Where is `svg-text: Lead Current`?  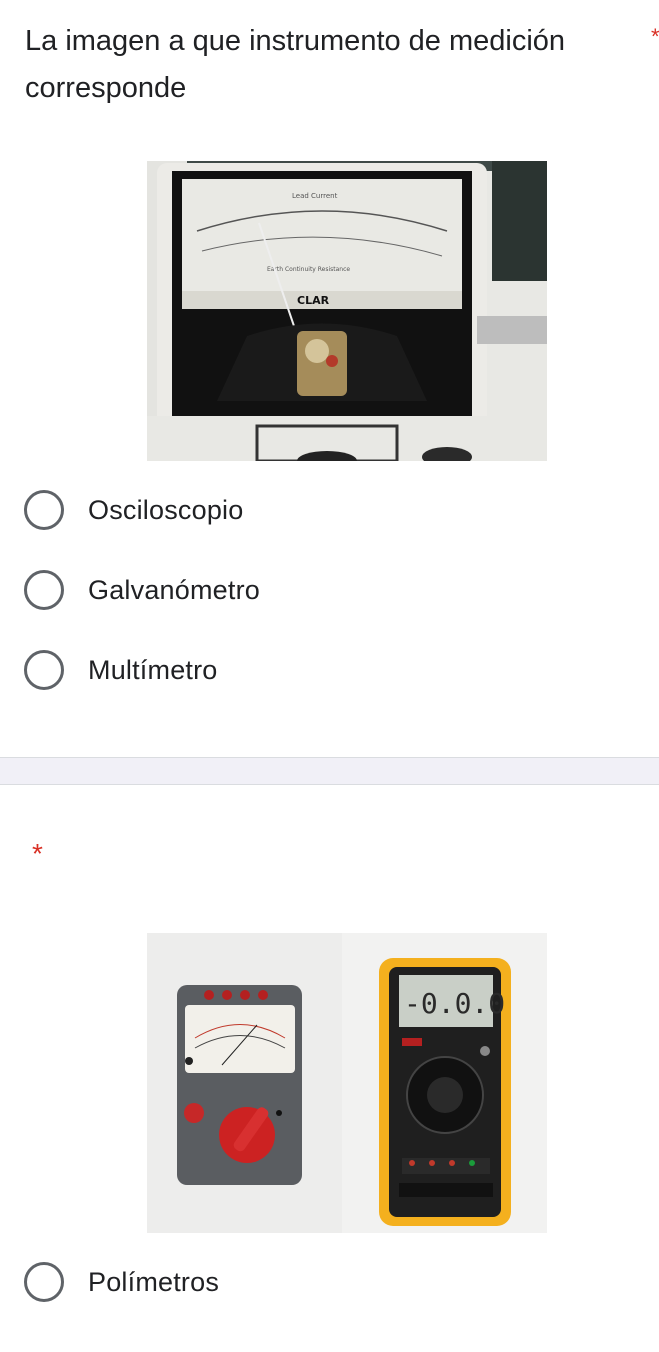 svg-text: Lead Current is located at coordinates (315, 196).